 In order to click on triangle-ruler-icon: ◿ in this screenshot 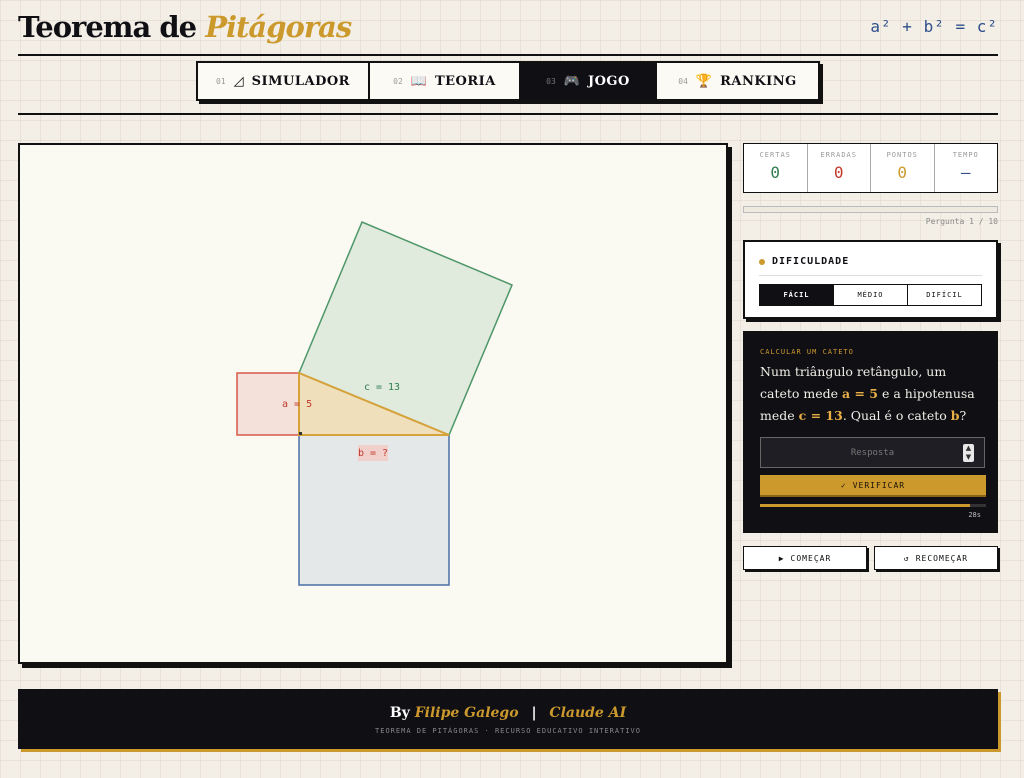, I will do `click(238, 81)`.